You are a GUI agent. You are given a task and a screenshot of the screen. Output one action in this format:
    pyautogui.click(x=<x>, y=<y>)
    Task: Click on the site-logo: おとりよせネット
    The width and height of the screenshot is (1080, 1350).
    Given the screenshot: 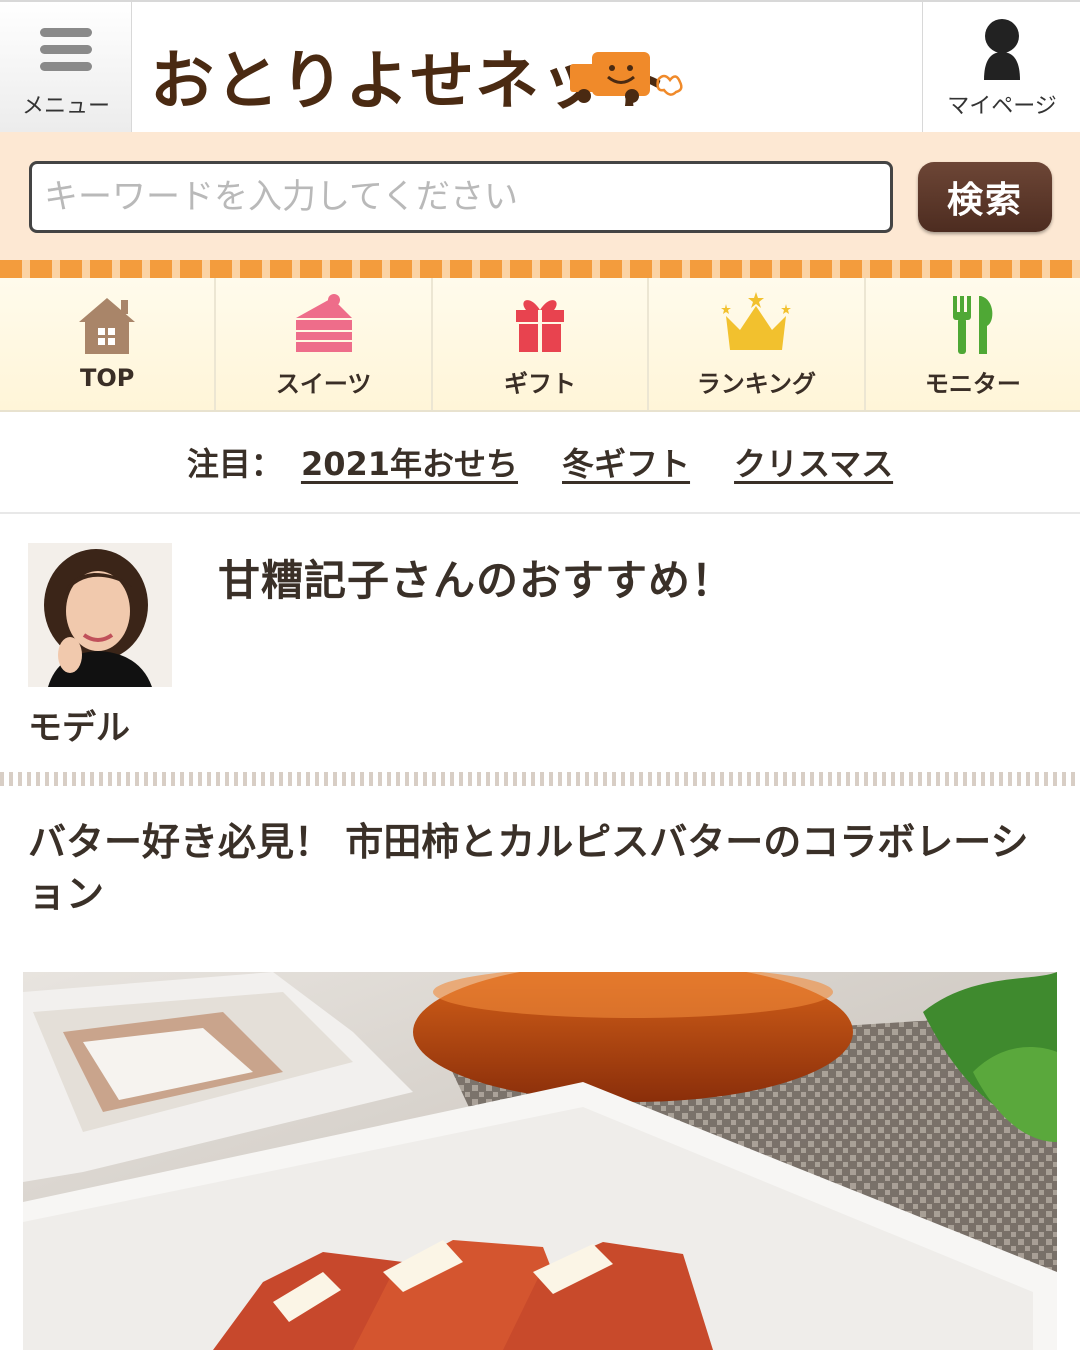 What is the action you would take?
    pyautogui.click(x=430, y=70)
    